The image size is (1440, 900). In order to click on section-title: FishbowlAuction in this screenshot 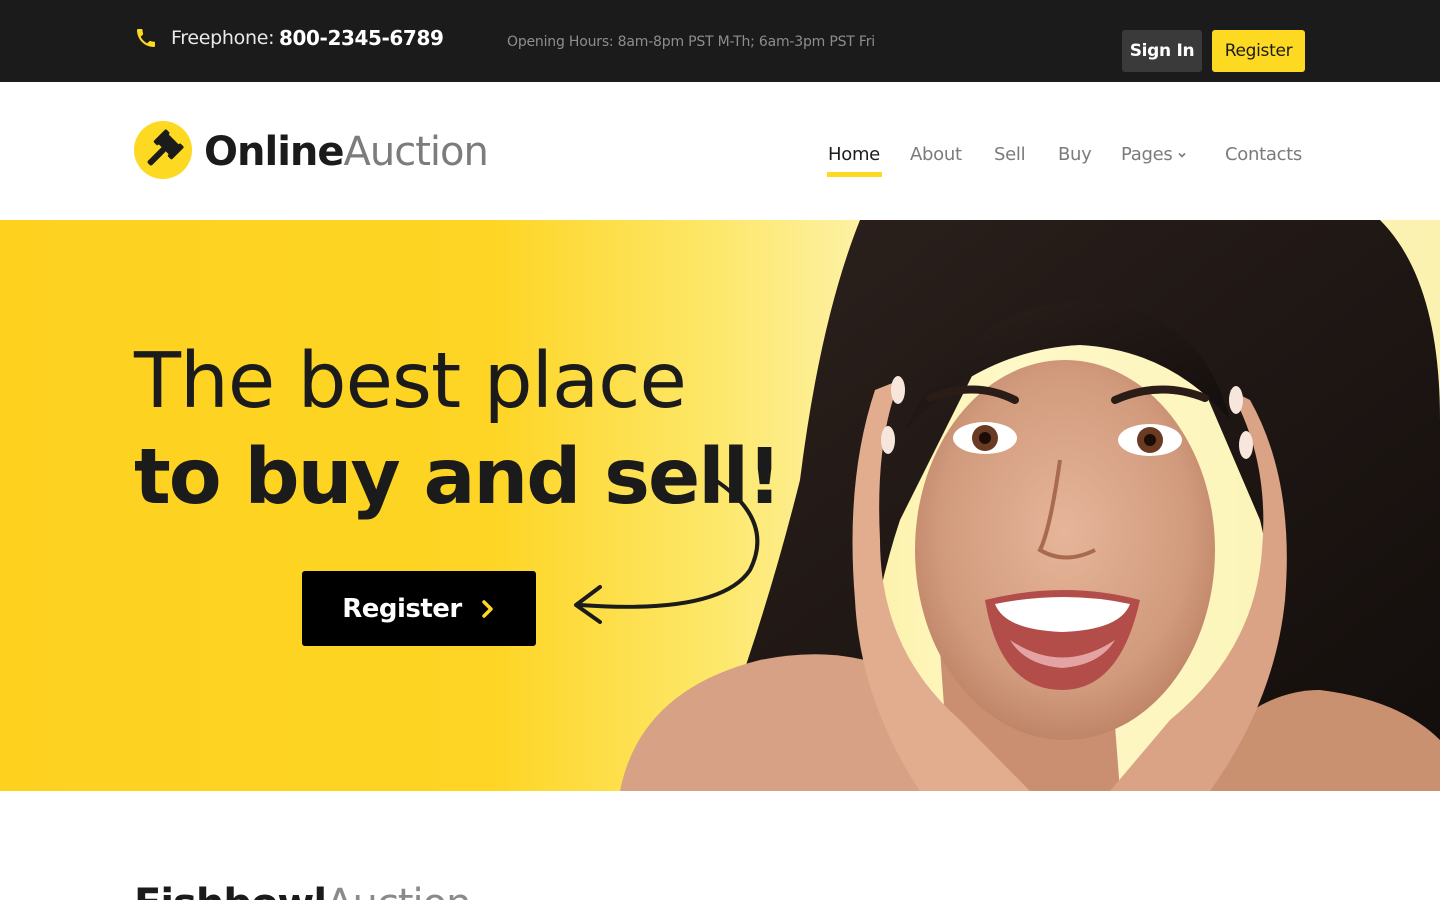, I will do `click(302, 890)`.